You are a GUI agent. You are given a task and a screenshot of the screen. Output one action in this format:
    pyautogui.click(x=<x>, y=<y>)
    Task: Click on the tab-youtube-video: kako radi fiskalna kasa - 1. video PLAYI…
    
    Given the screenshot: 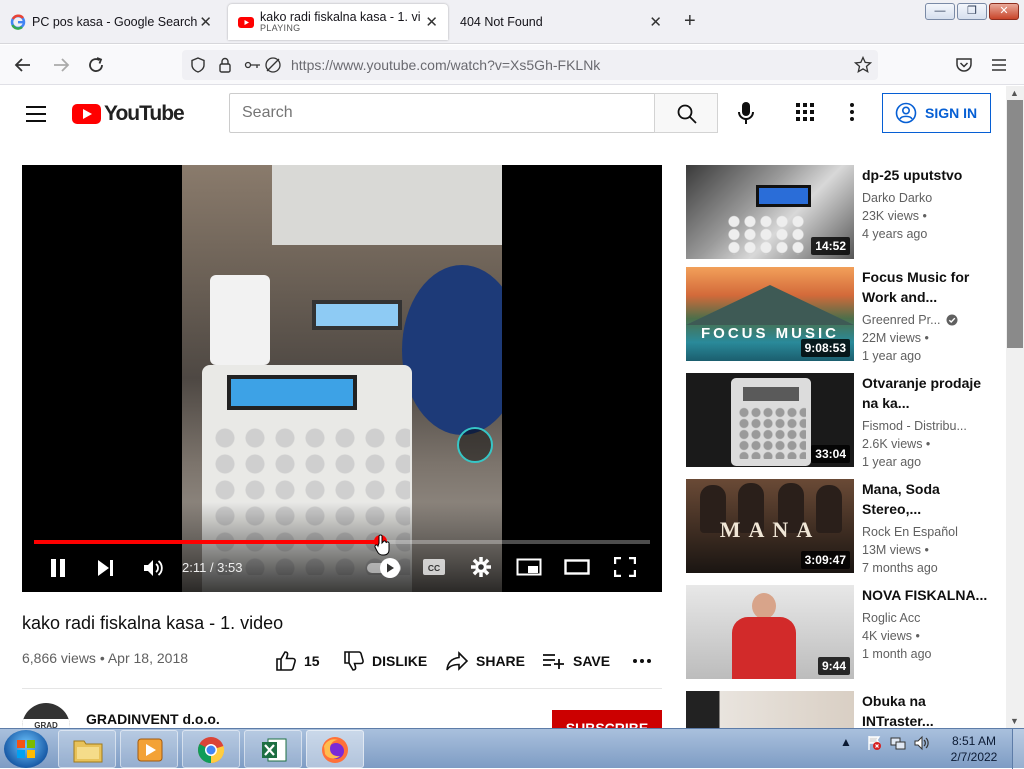 What is the action you would take?
    pyautogui.click(x=338, y=22)
    